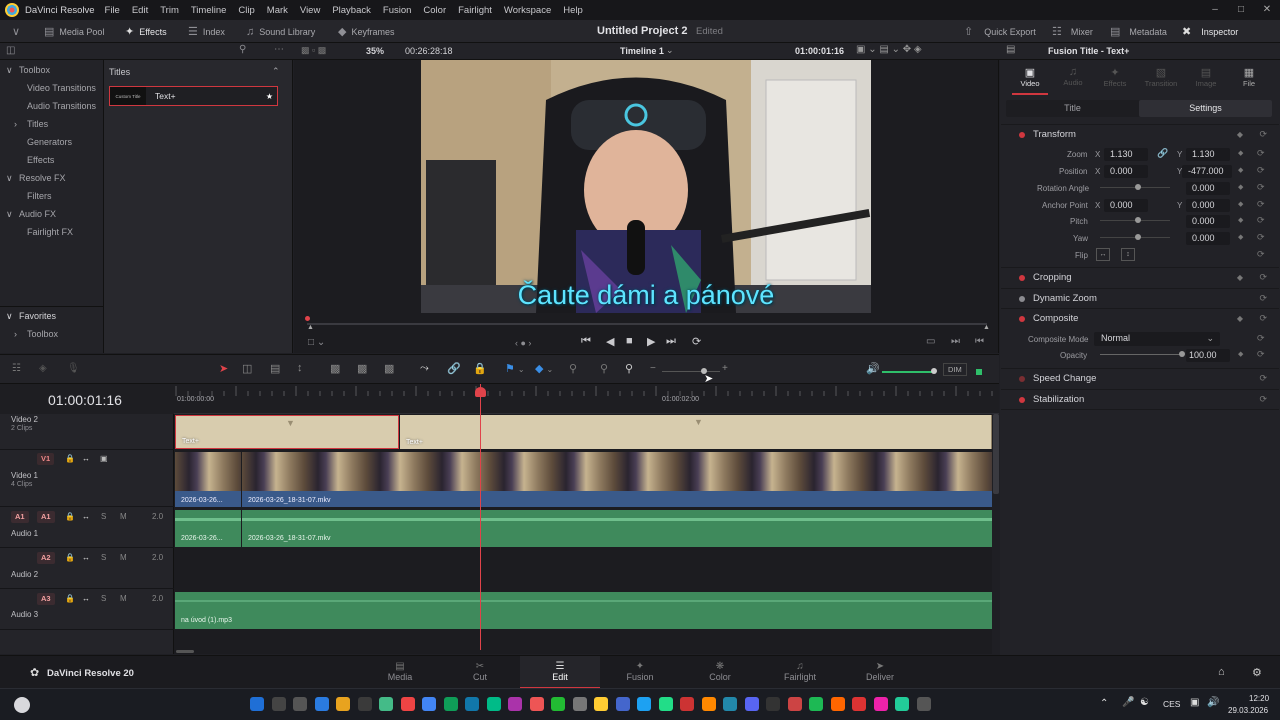 This screenshot has height=720, width=1280. Describe the element at coordinates (873, 368) in the screenshot. I see `volume-icon: 🔊` at that location.